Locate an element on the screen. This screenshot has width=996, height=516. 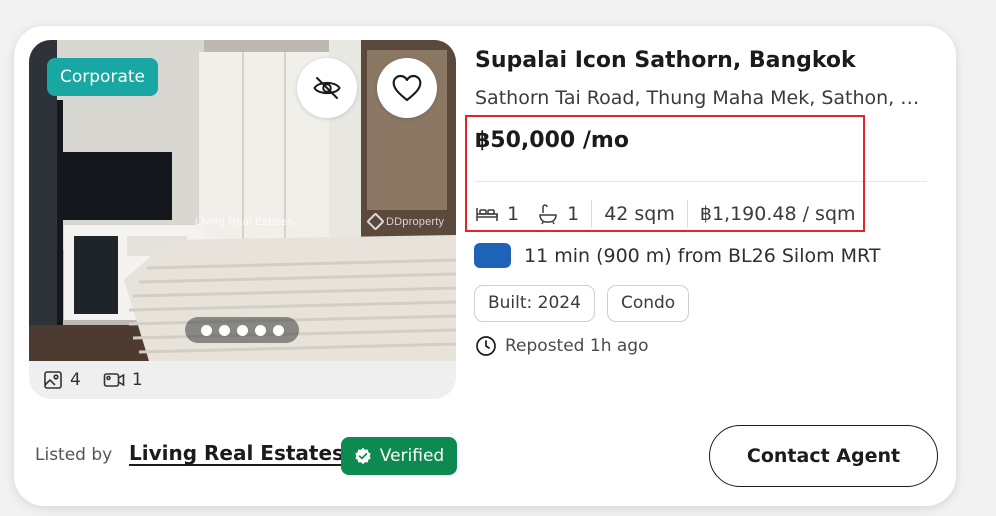
verified-label: Verified is located at coordinates (412, 456).